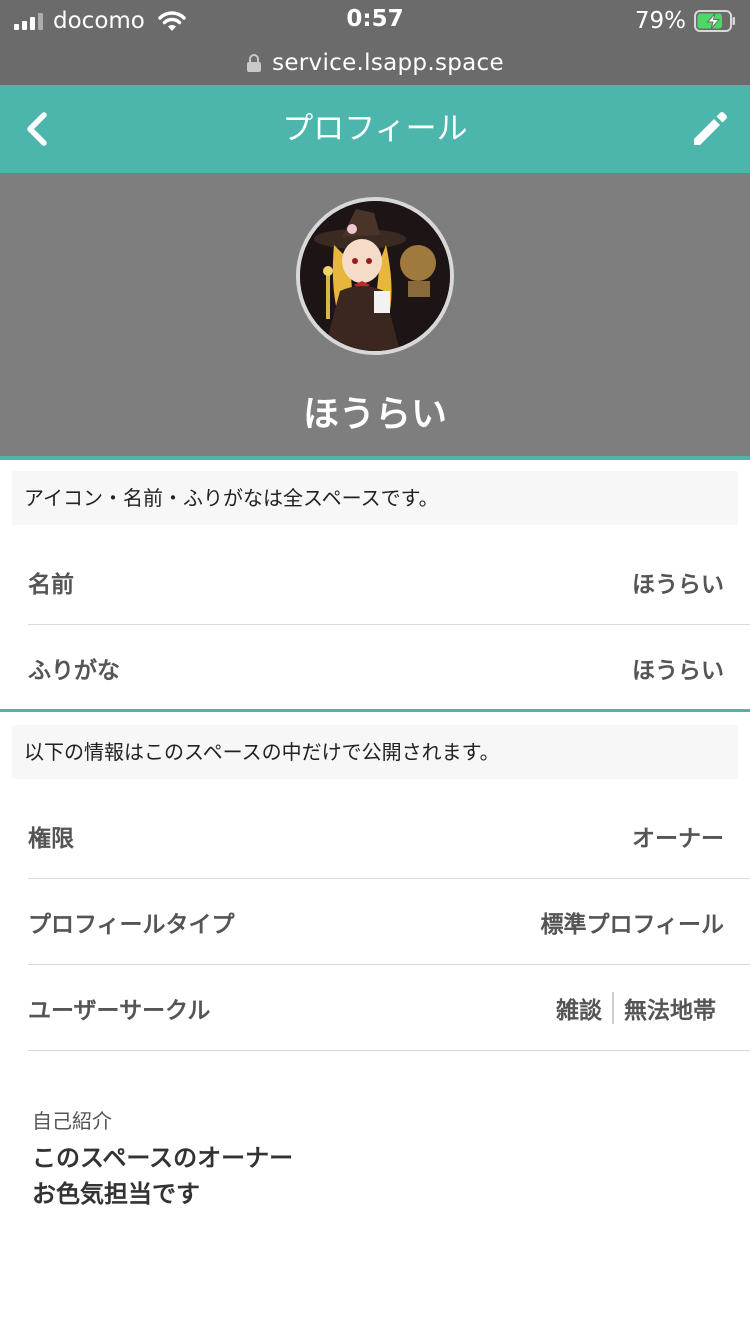 The height and width of the screenshot is (1334, 750). I want to click on public-notice: アイコン・名前・ふりがなは全スペースです。, so click(375, 498).